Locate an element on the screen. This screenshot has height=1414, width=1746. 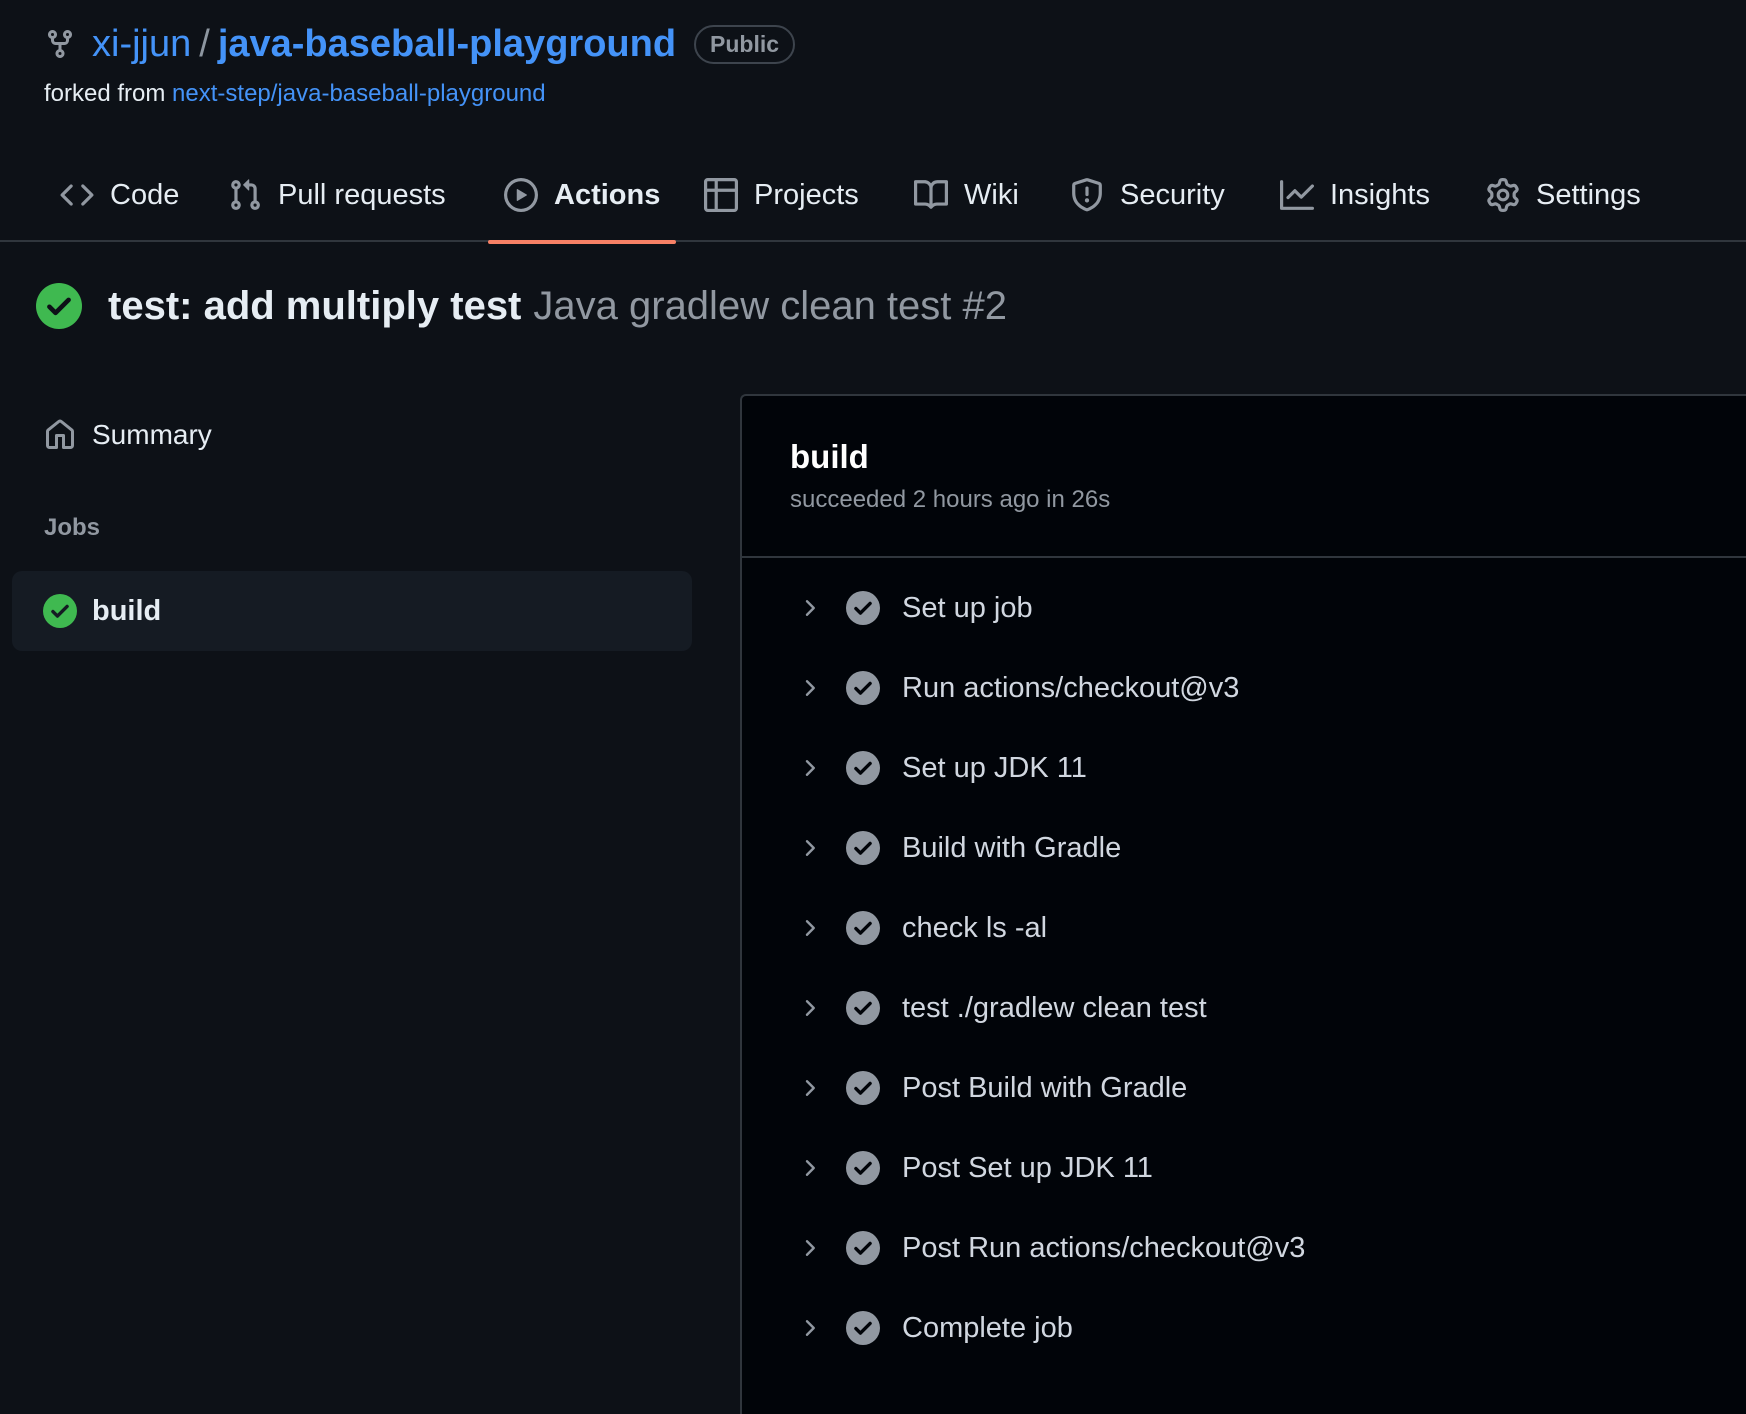
job-step: Post Build with Gradle is located at coordinates (1244, 1088).